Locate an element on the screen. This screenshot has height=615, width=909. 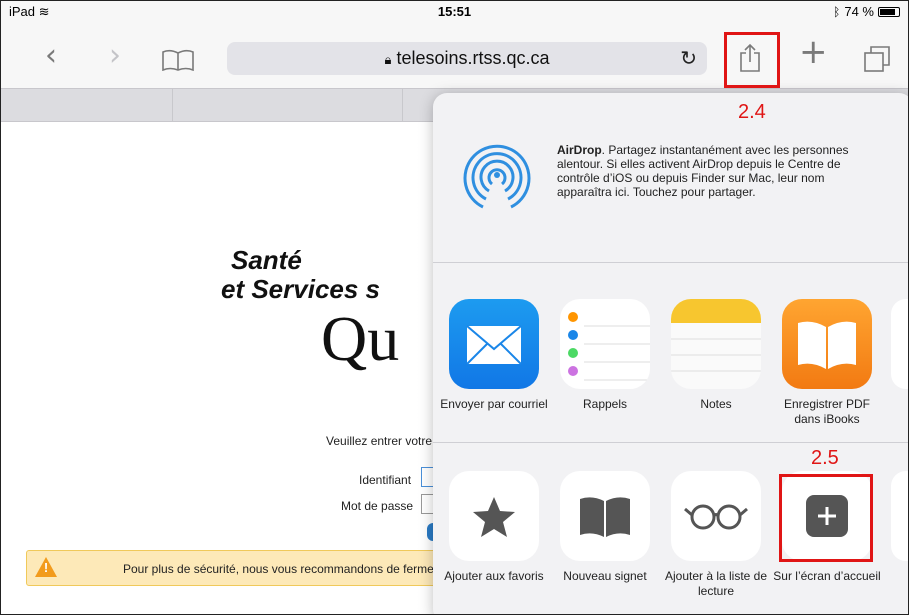
ibooks-icon is located at coordinates (827, 344).